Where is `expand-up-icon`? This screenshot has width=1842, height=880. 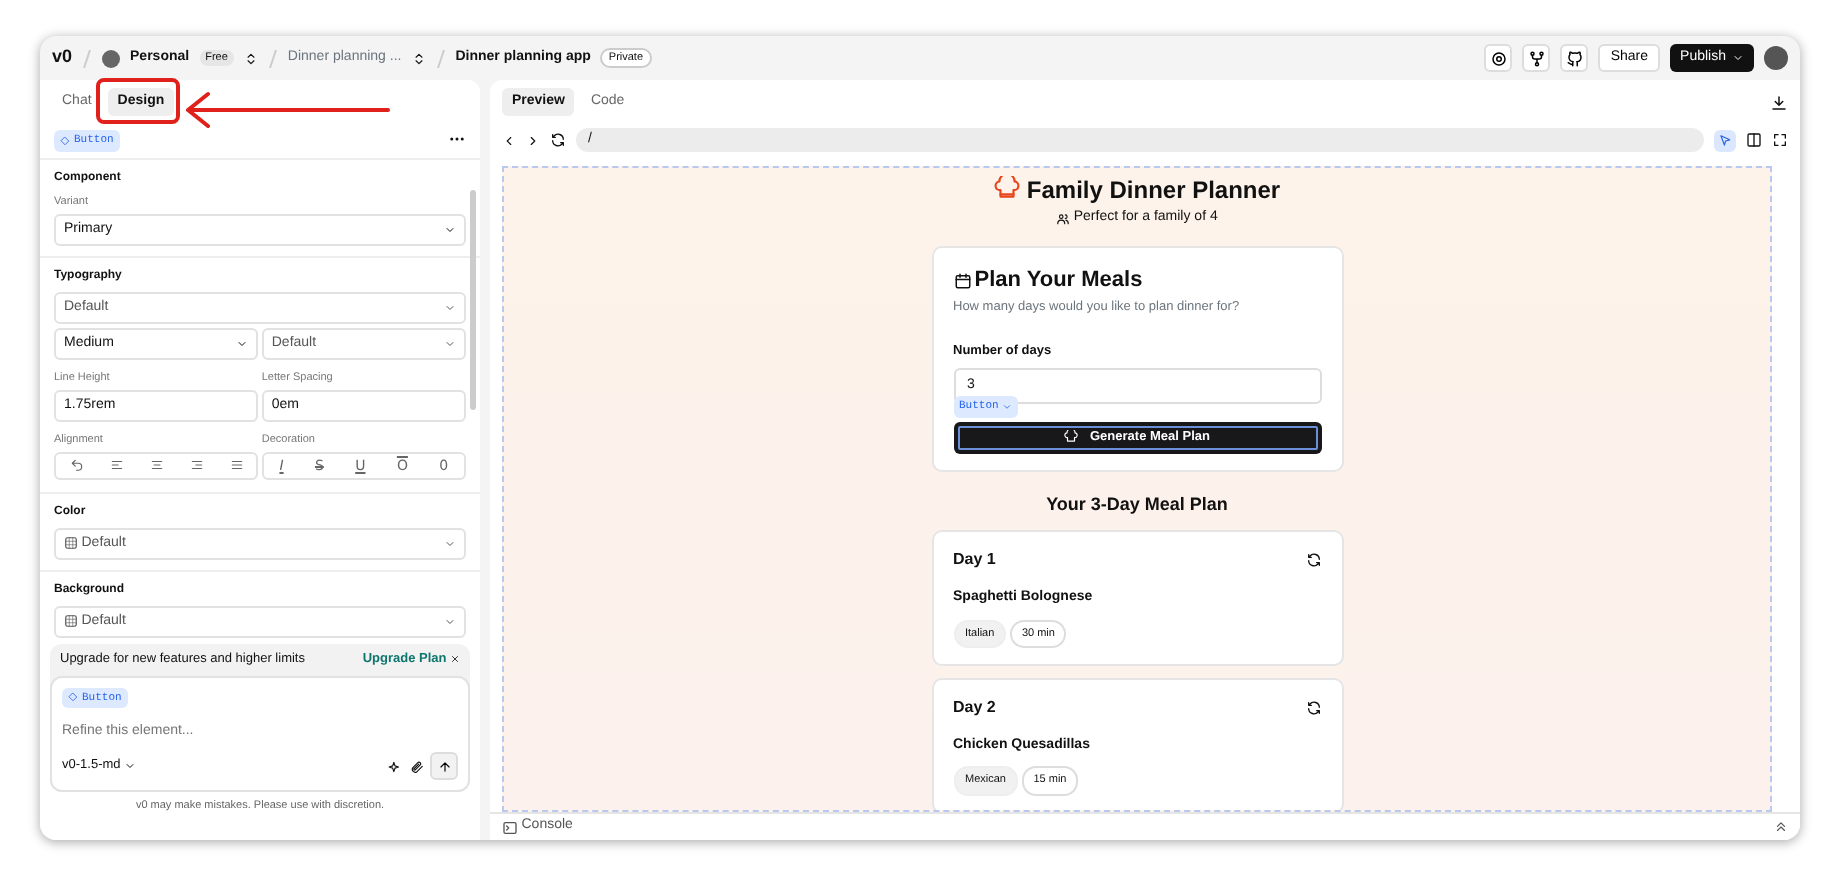 expand-up-icon is located at coordinates (1781, 827).